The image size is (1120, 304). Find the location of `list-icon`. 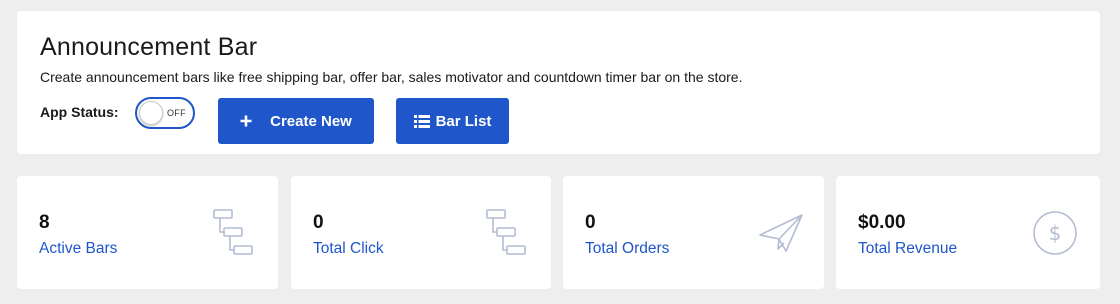

list-icon is located at coordinates (421, 121).